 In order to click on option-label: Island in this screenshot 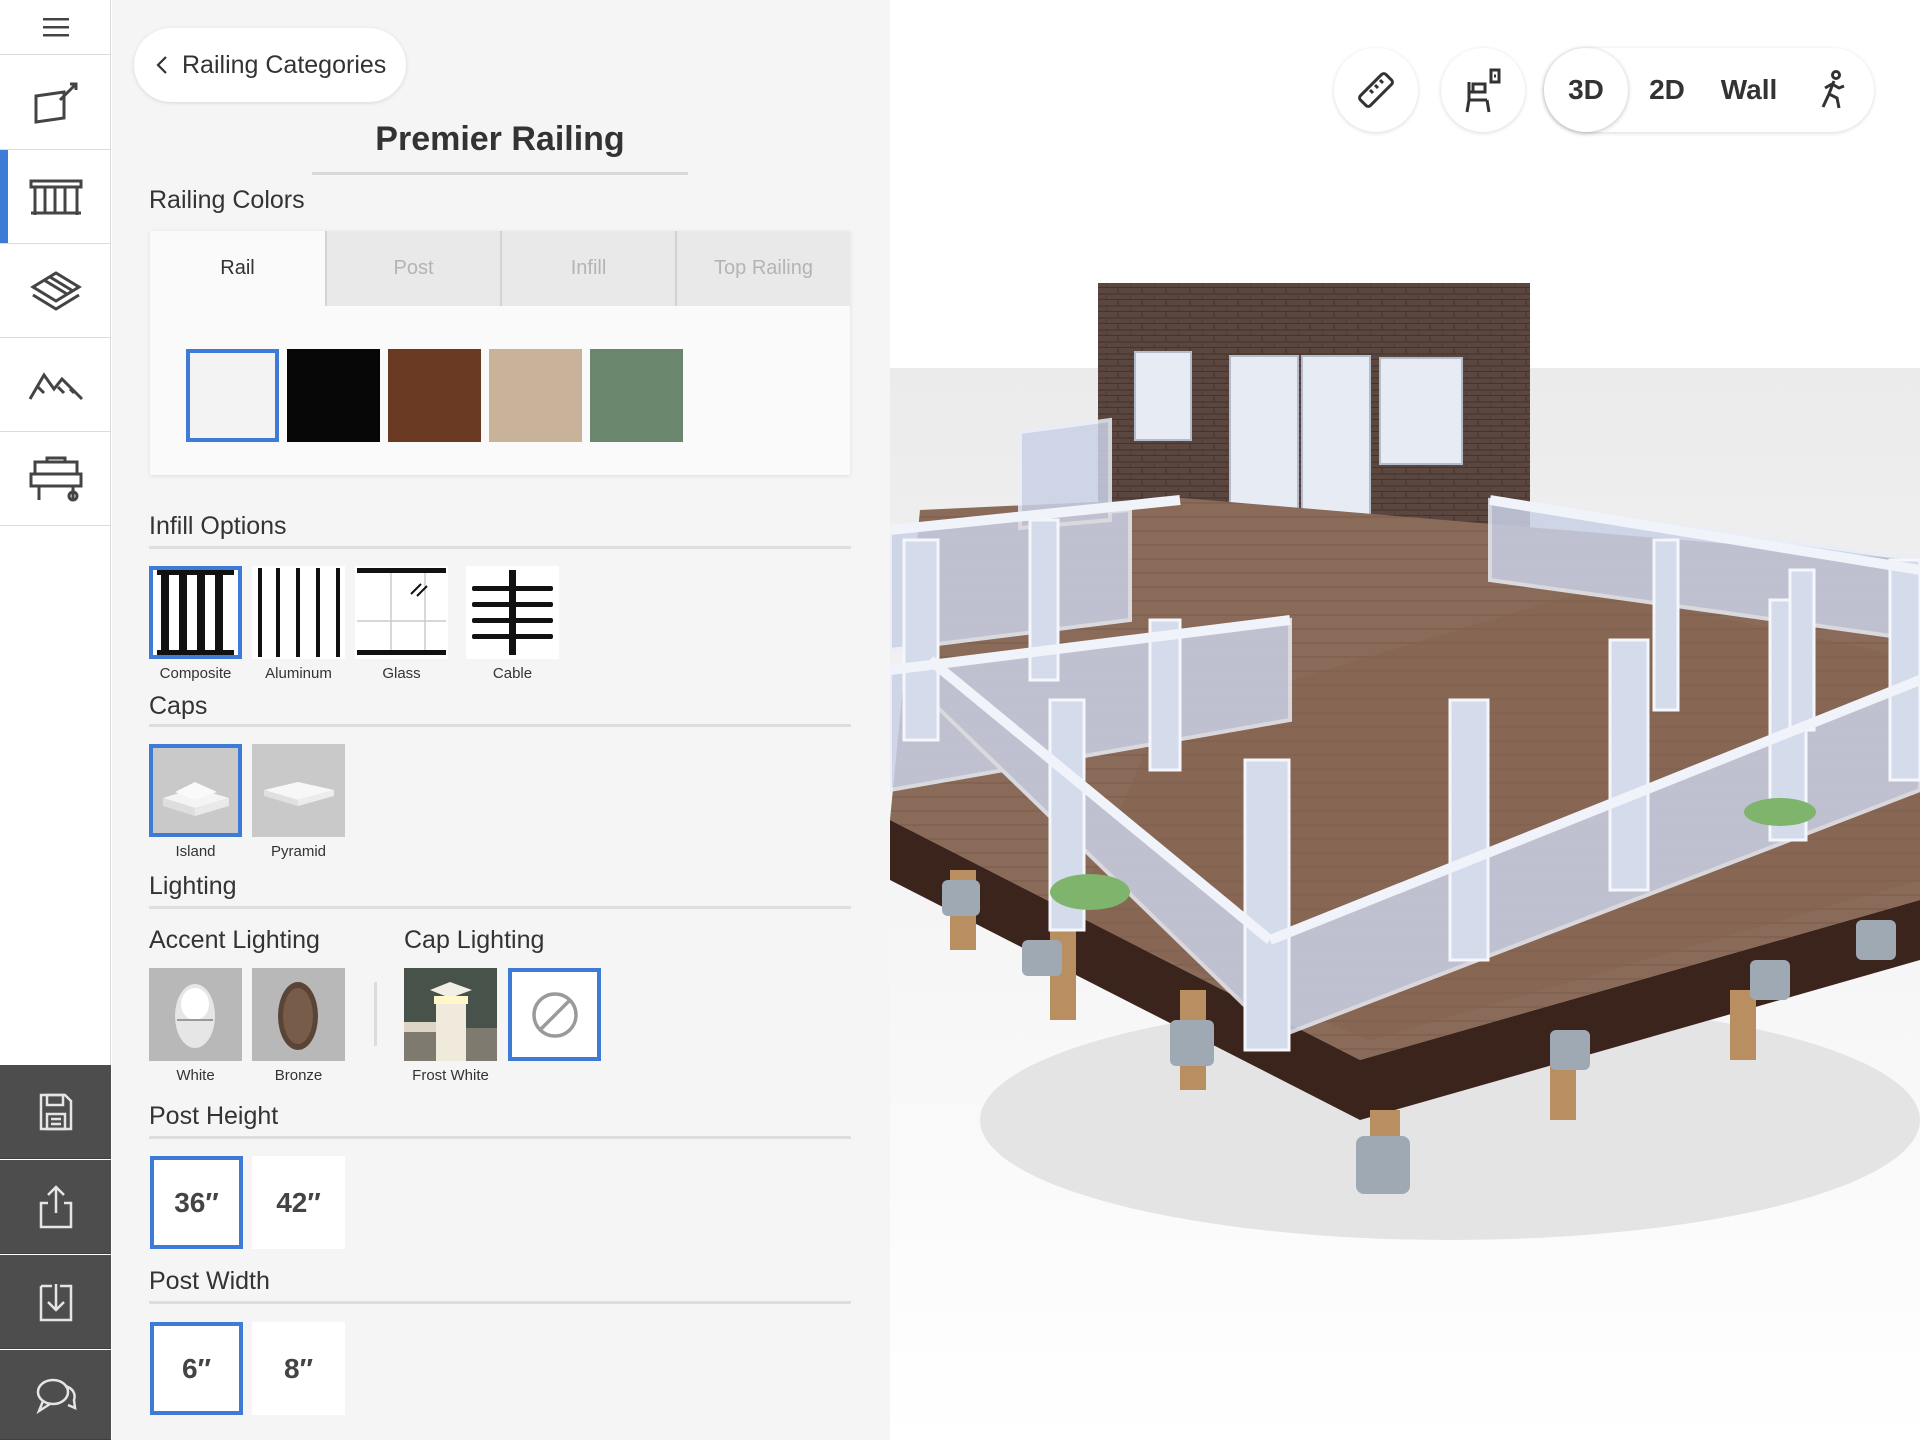, I will do `click(195, 851)`.